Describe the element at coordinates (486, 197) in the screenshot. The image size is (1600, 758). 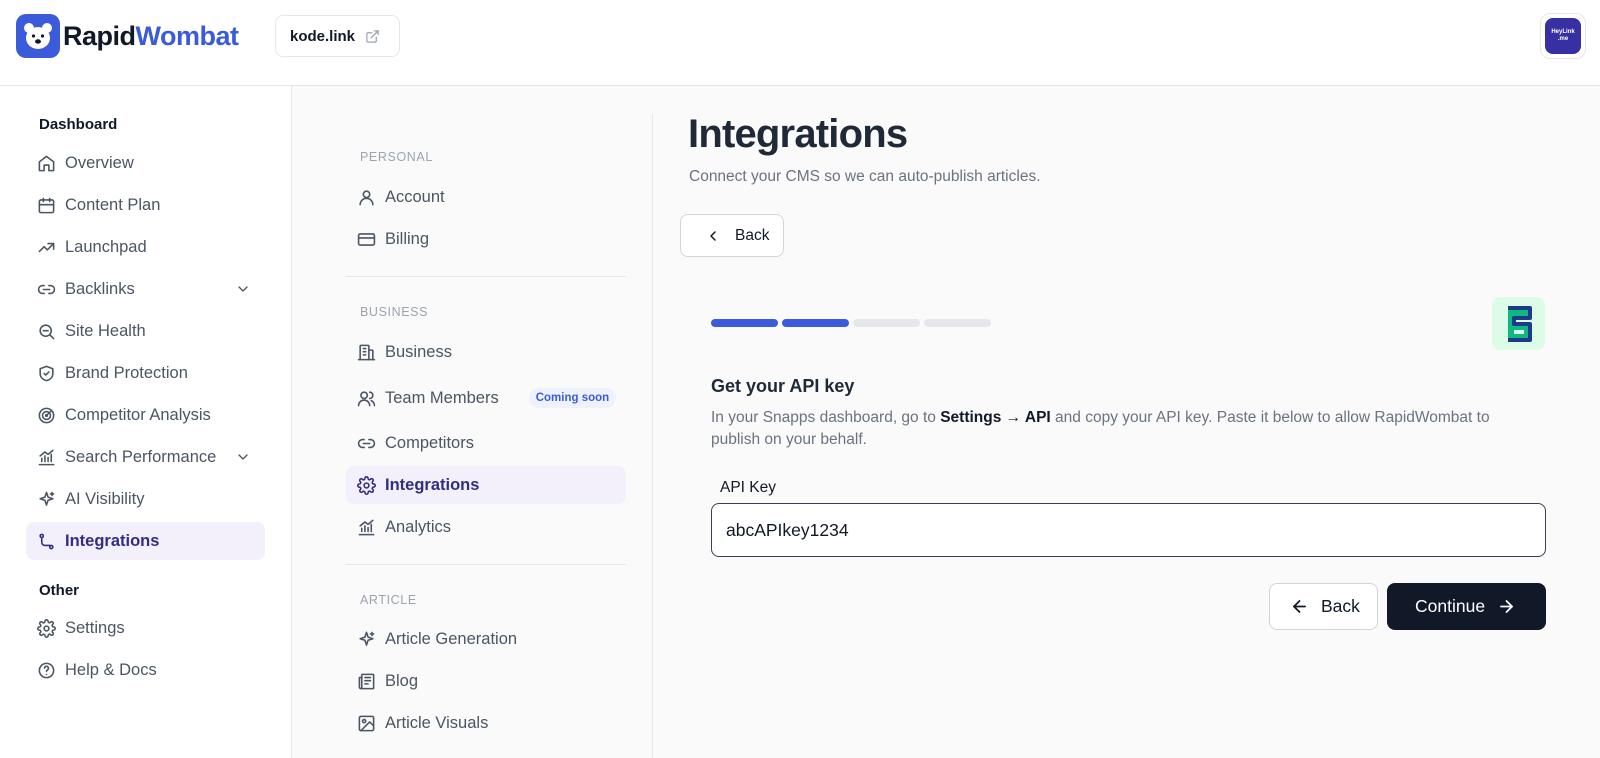
I see `settings-item-account: Account` at that location.